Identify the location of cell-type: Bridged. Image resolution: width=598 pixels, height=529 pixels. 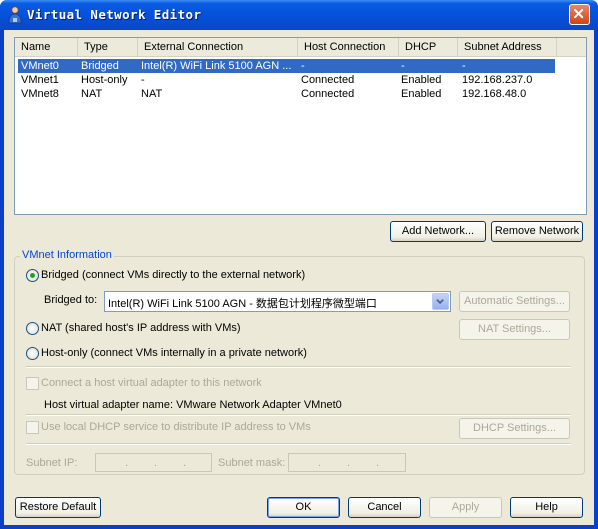
(100, 66).